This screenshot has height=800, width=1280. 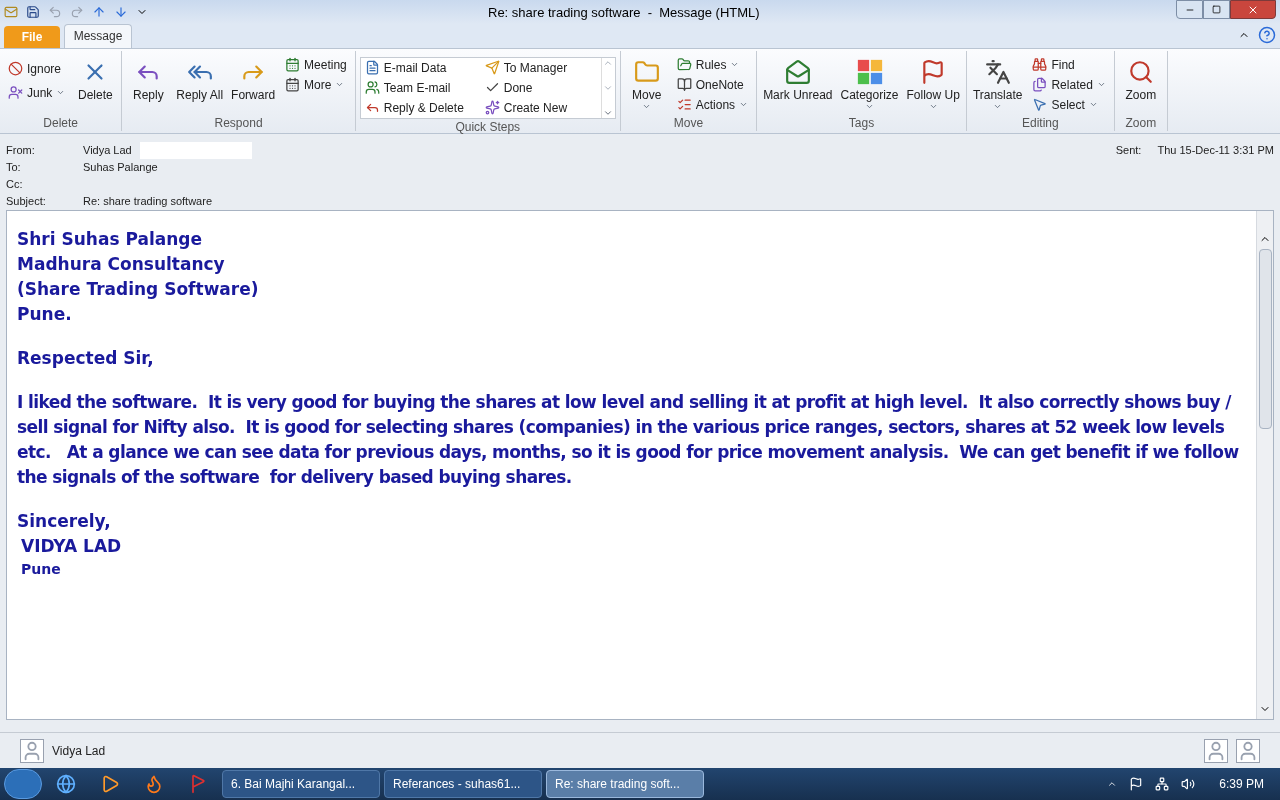 I want to click on ribbon-button: Forward, so click(x=253, y=78).